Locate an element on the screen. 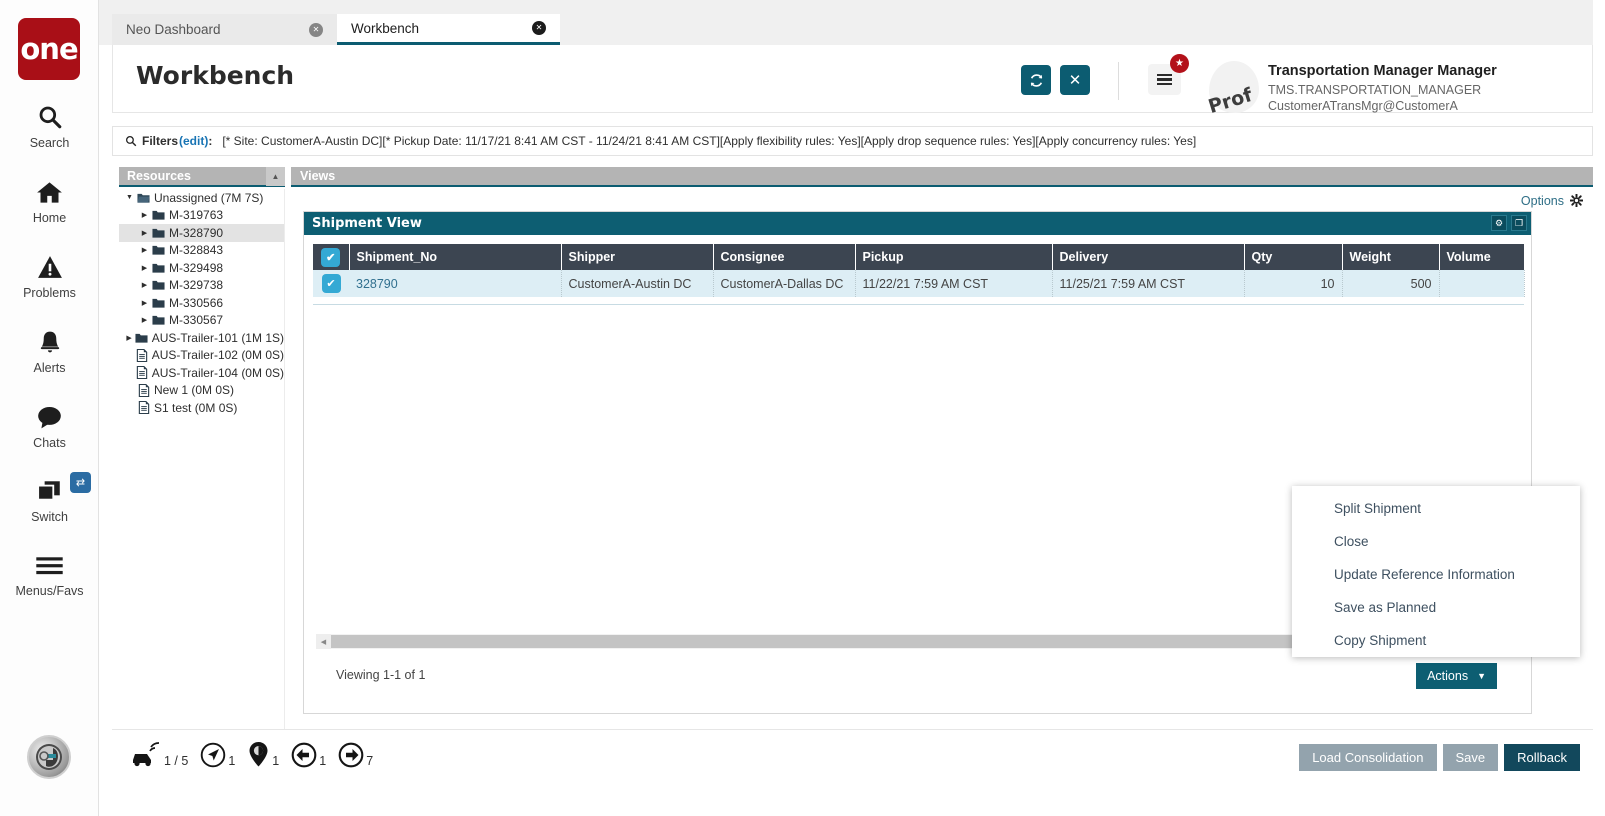 The image size is (1605, 816). tab-label: Neo Dashboard is located at coordinates (173, 29).